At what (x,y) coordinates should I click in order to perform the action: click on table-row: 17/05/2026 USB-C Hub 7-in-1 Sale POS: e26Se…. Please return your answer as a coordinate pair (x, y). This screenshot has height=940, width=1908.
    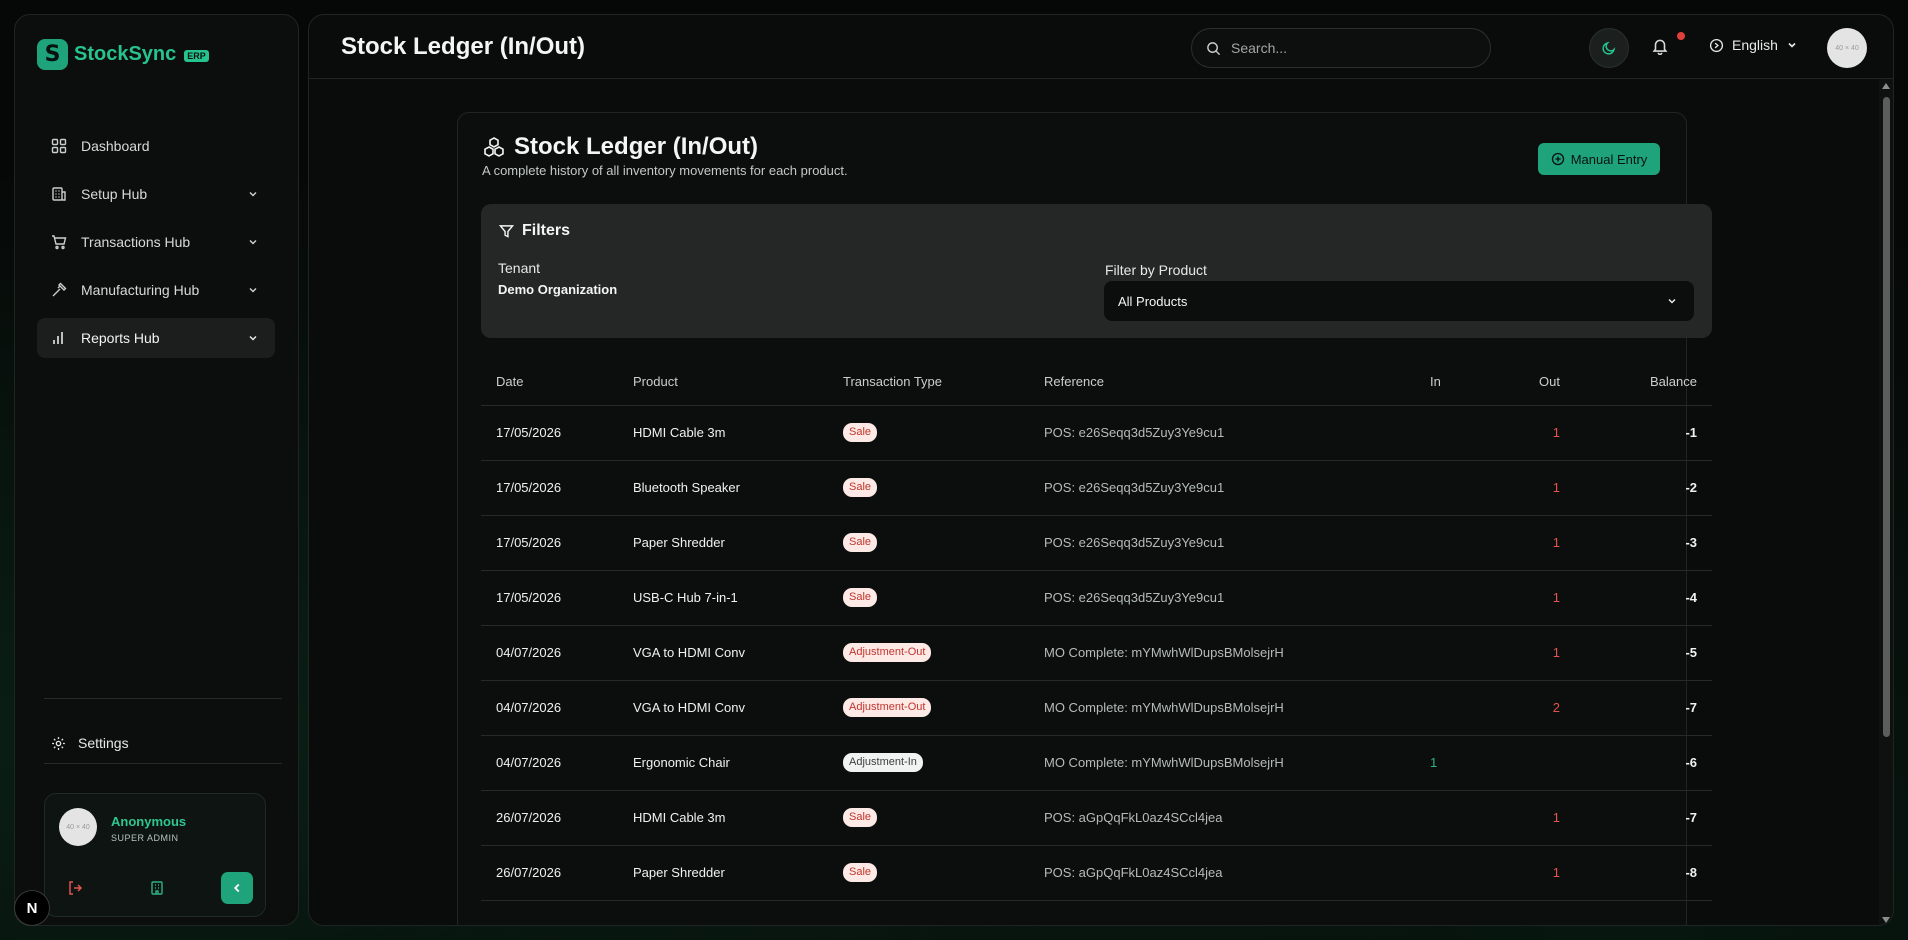
    Looking at the image, I should click on (1096, 598).